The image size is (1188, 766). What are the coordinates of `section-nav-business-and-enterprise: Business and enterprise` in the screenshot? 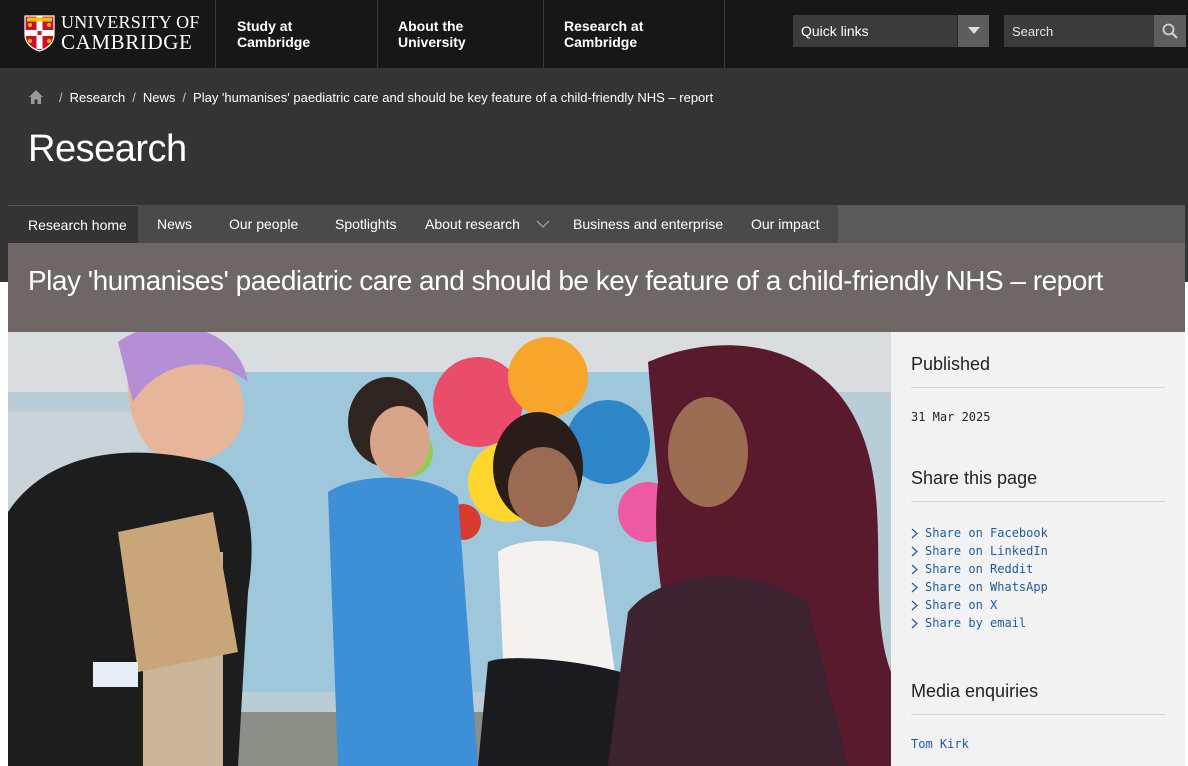 It's located at (648, 224).